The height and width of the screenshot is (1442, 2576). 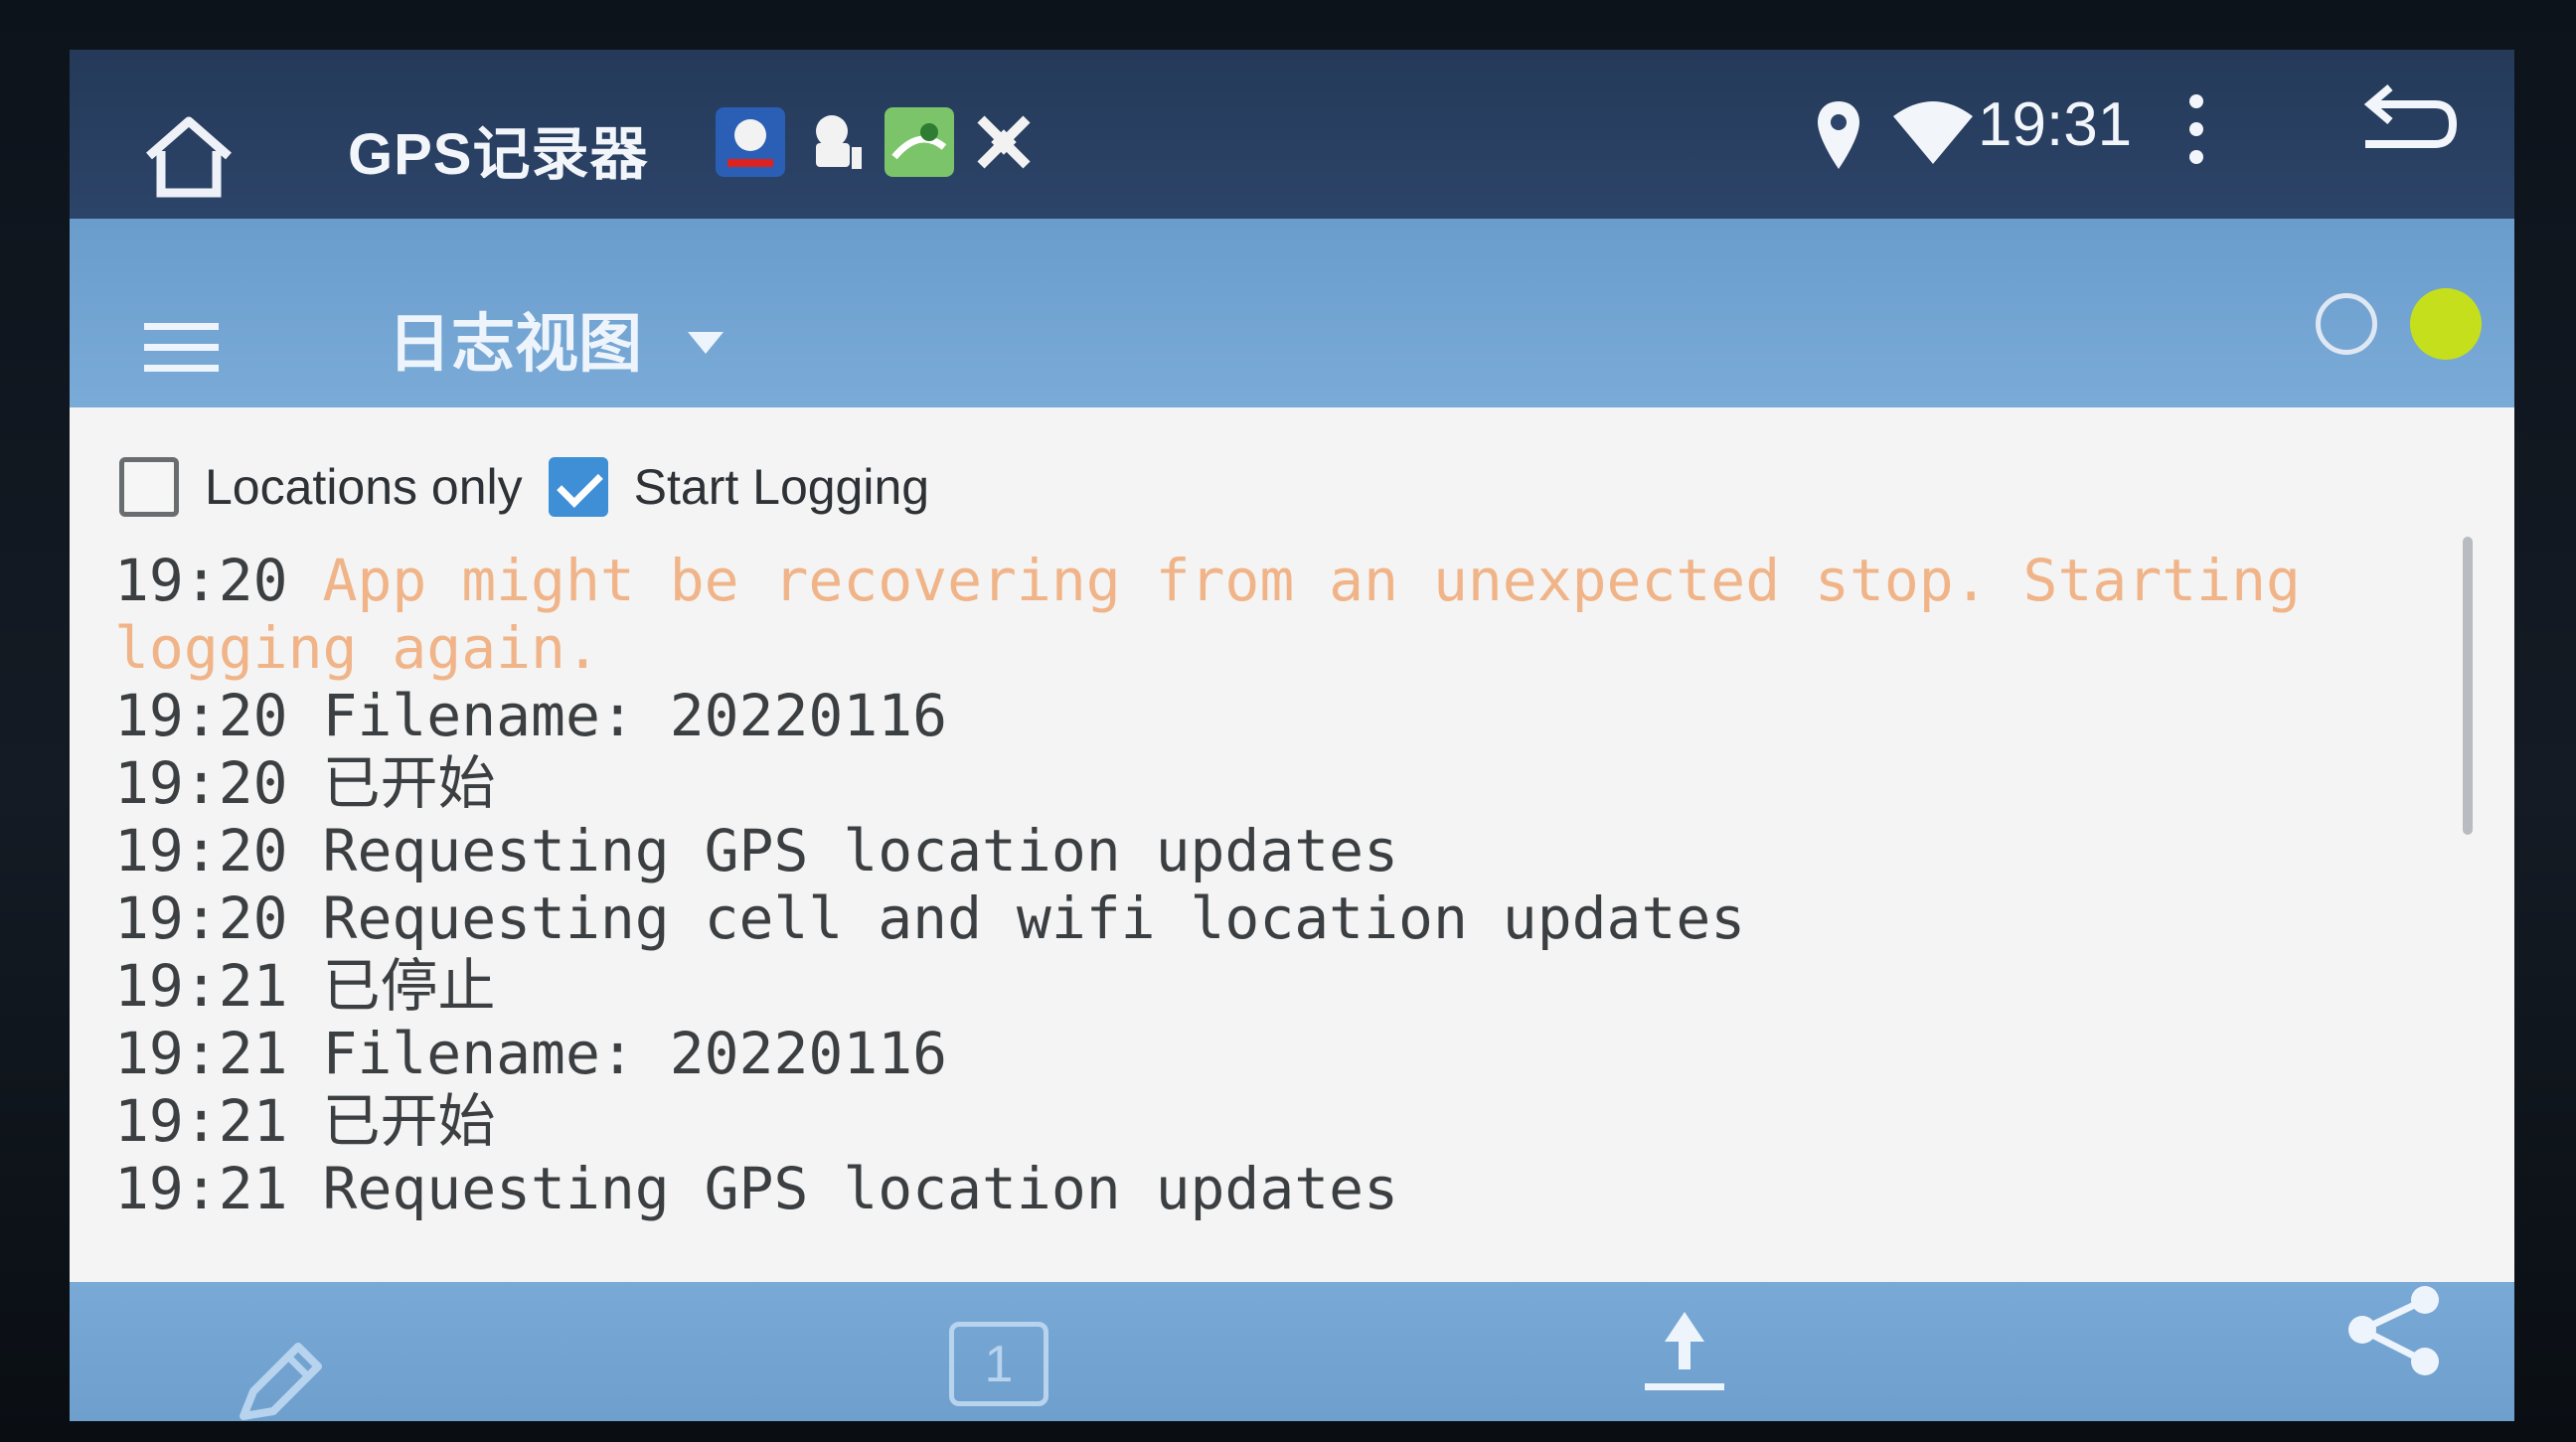 What do you see at coordinates (409, 986) in the screenshot?
I see `log-message: 已停止` at bounding box center [409, 986].